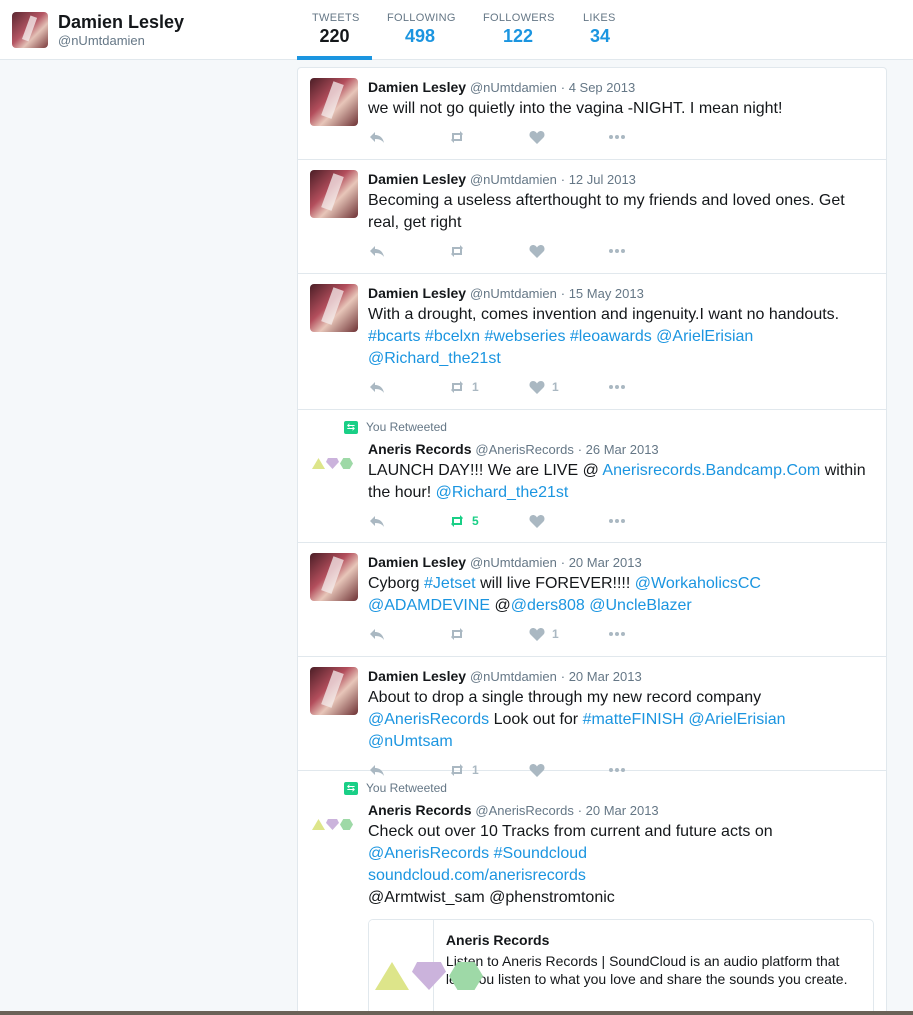 This screenshot has height=1015, width=913. What do you see at coordinates (518, 30) in the screenshot?
I see `tab-followers: FOLLOWERS 122` at bounding box center [518, 30].